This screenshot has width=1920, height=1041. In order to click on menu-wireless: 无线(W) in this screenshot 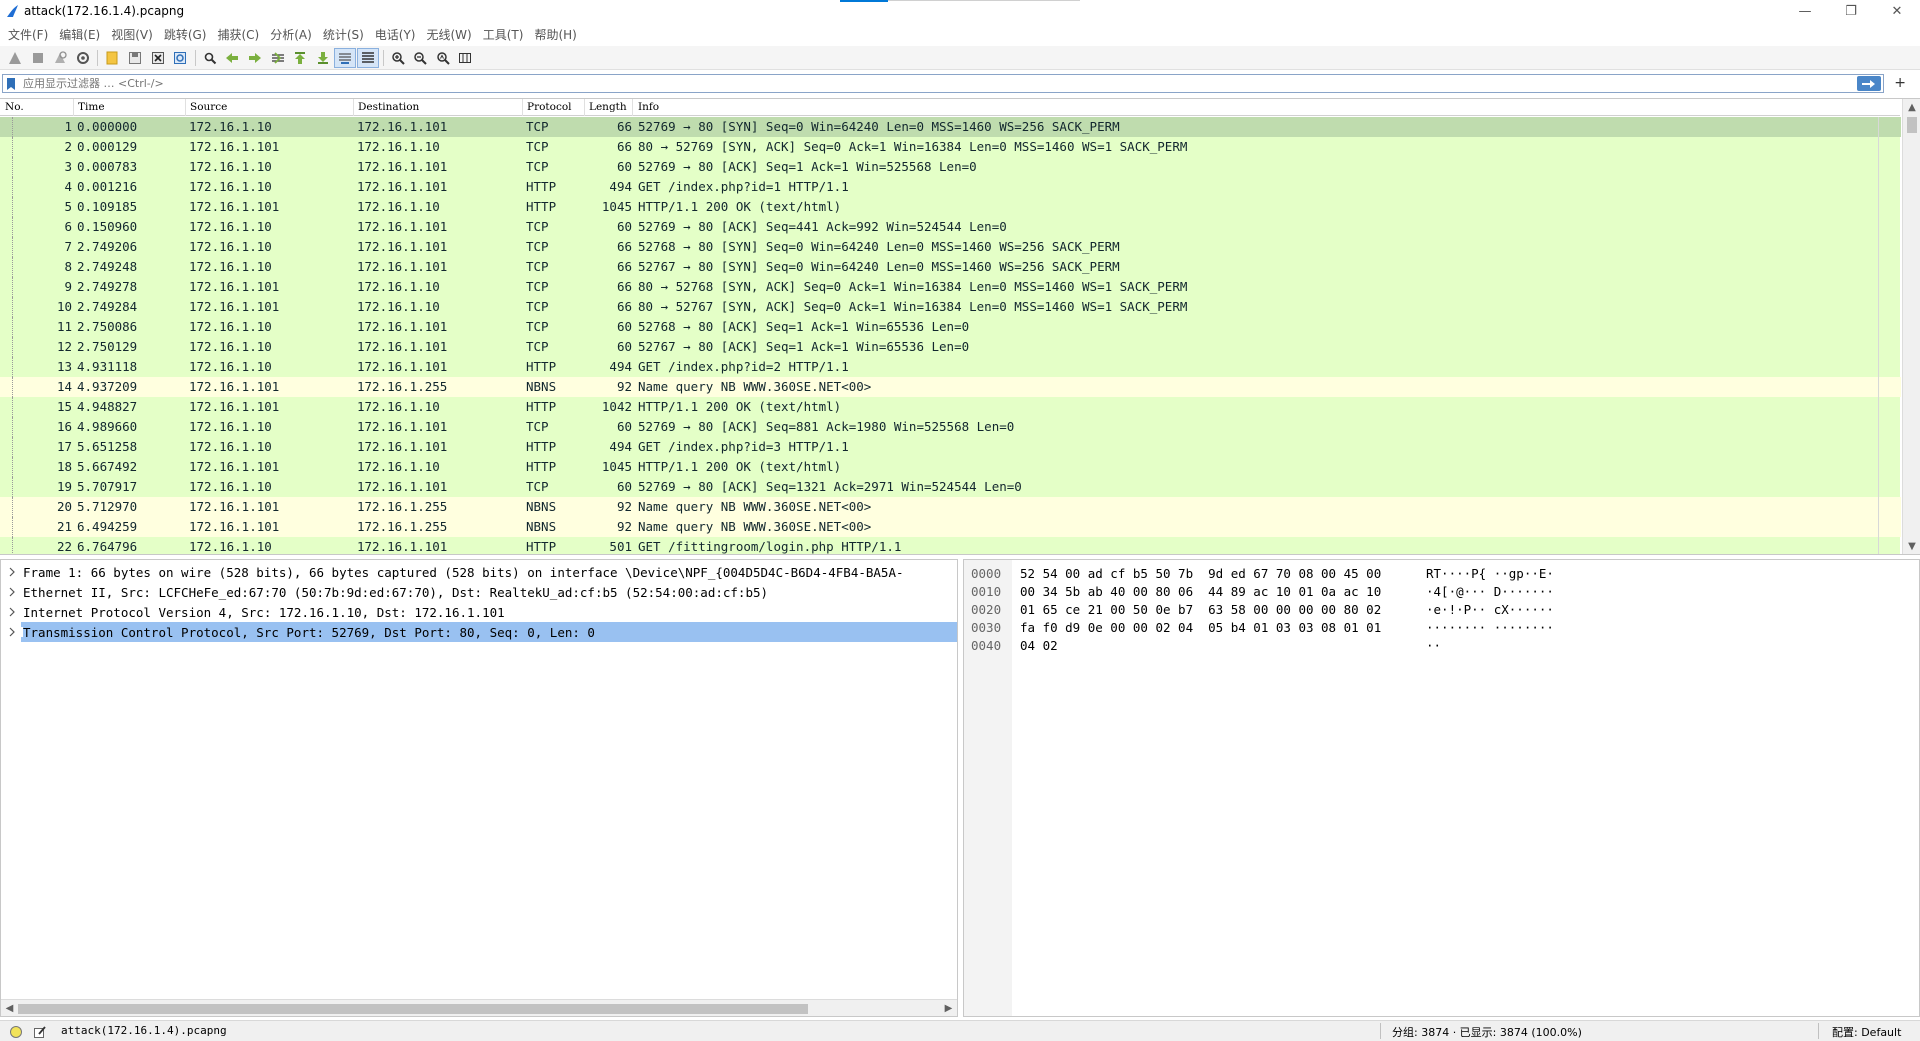, I will do `click(451, 34)`.